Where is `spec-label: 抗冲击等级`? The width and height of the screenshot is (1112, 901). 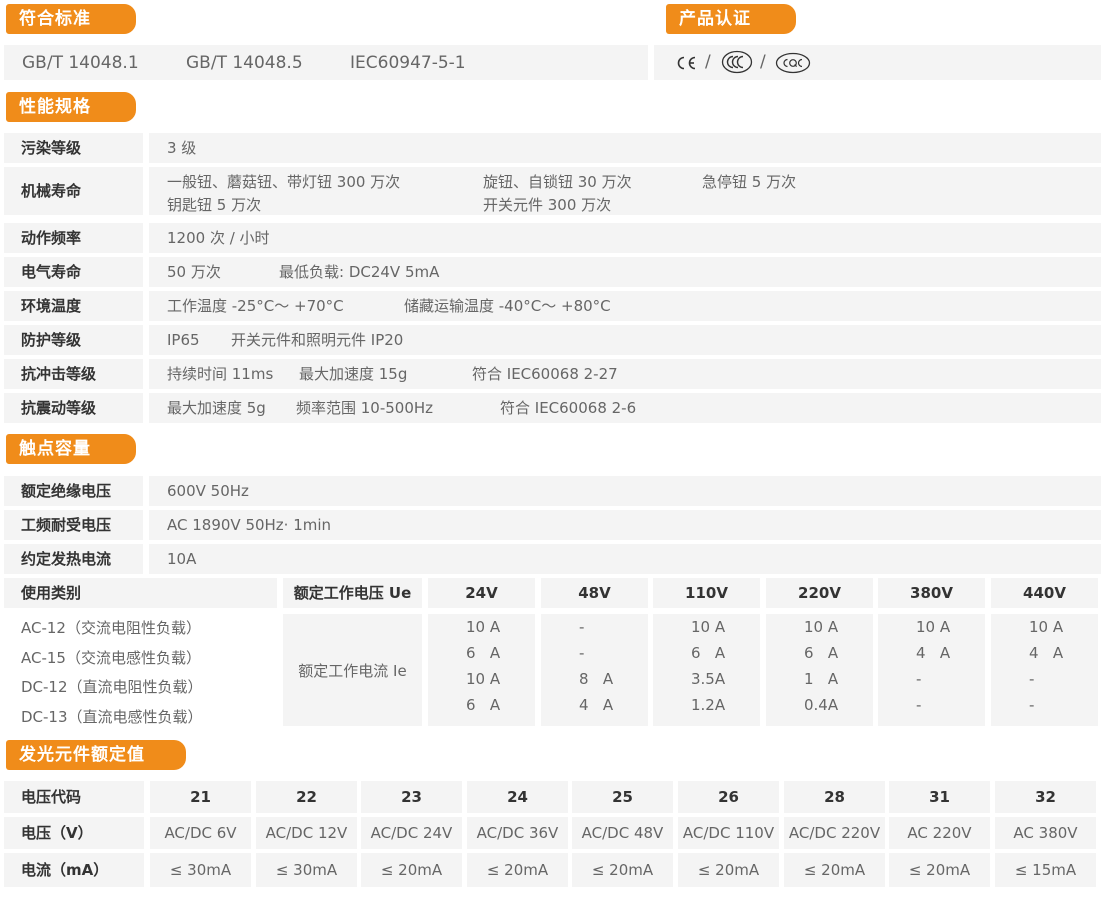 spec-label: 抗冲击等级 is located at coordinates (73, 374).